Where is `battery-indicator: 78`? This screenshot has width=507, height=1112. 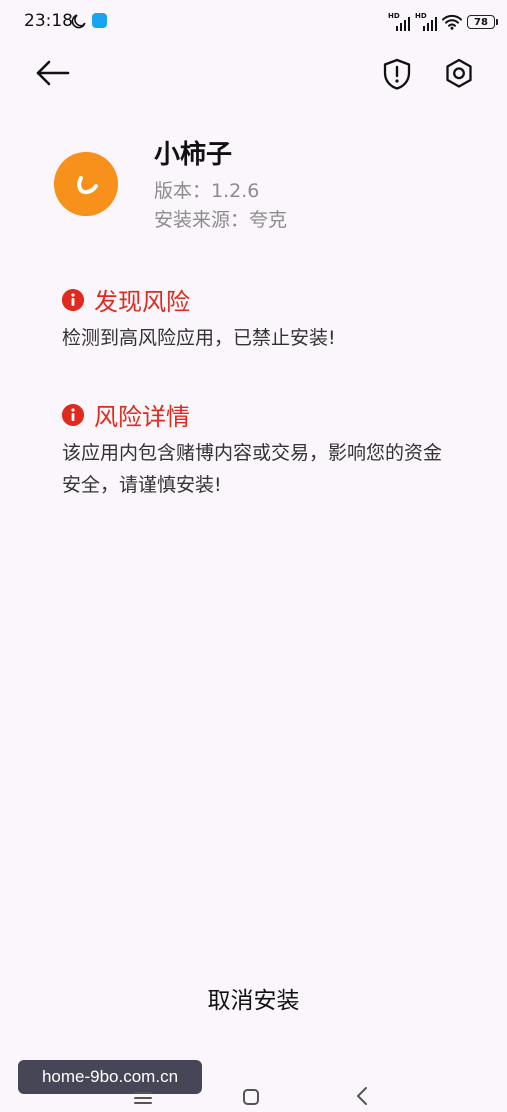
battery-indicator: 78 is located at coordinates (482, 22).